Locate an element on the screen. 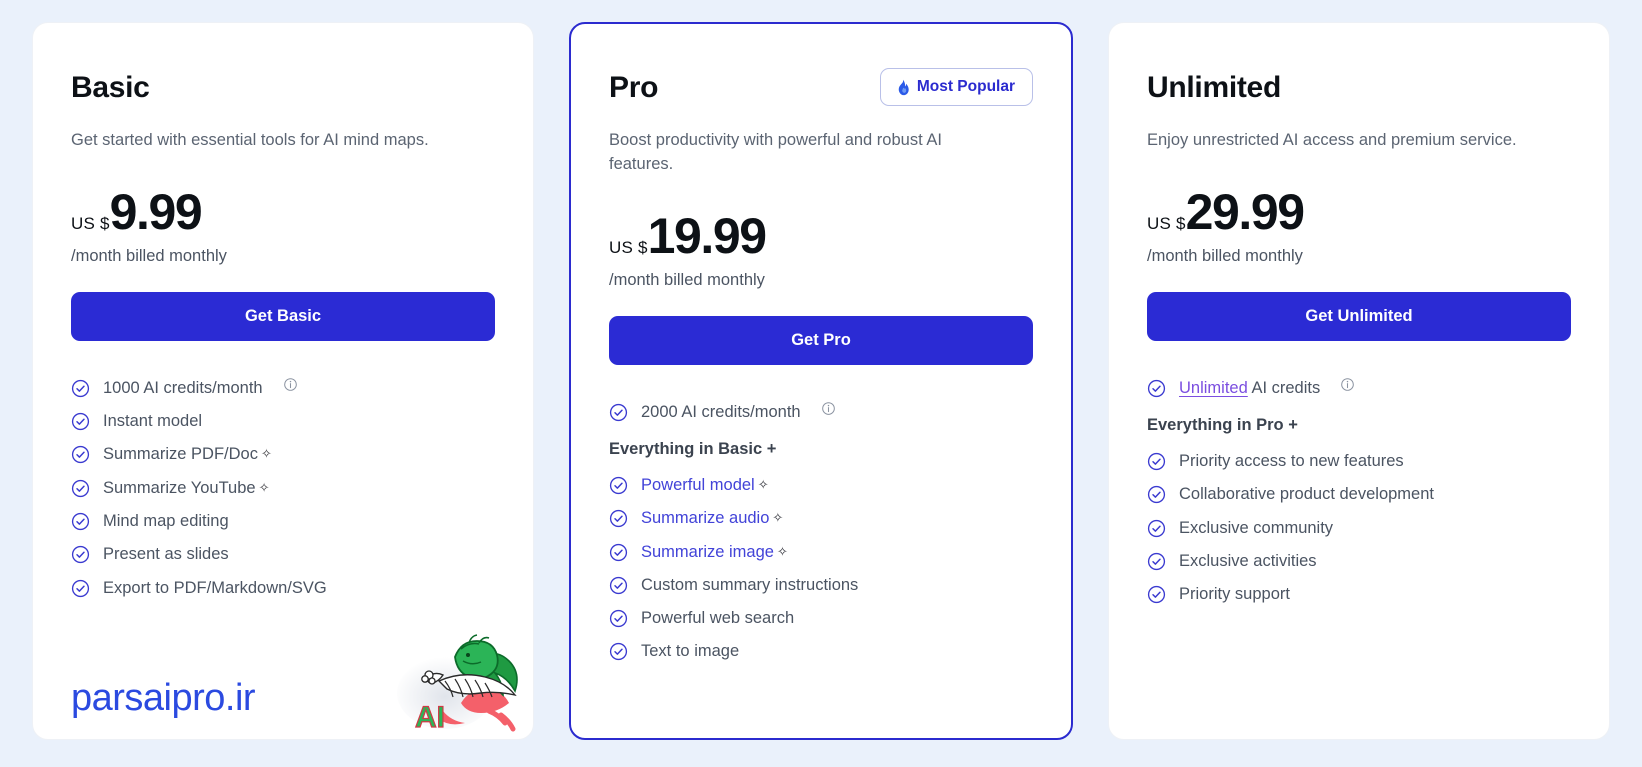  price-block: US $19.99/month billed monthly is located at coordinates (821, 250).